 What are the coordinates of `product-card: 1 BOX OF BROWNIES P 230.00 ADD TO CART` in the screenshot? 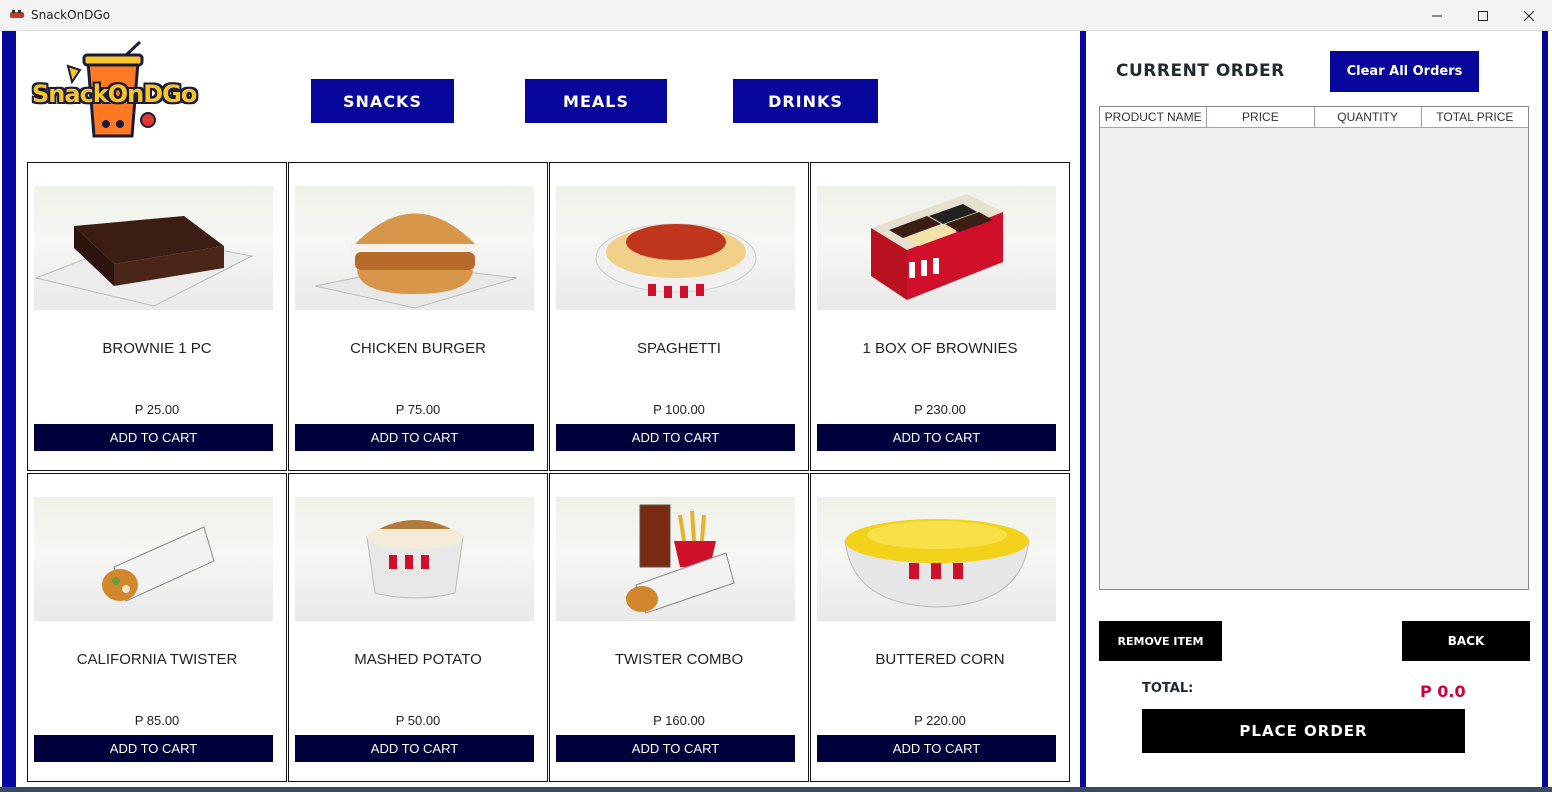 It's located at (940, 316).